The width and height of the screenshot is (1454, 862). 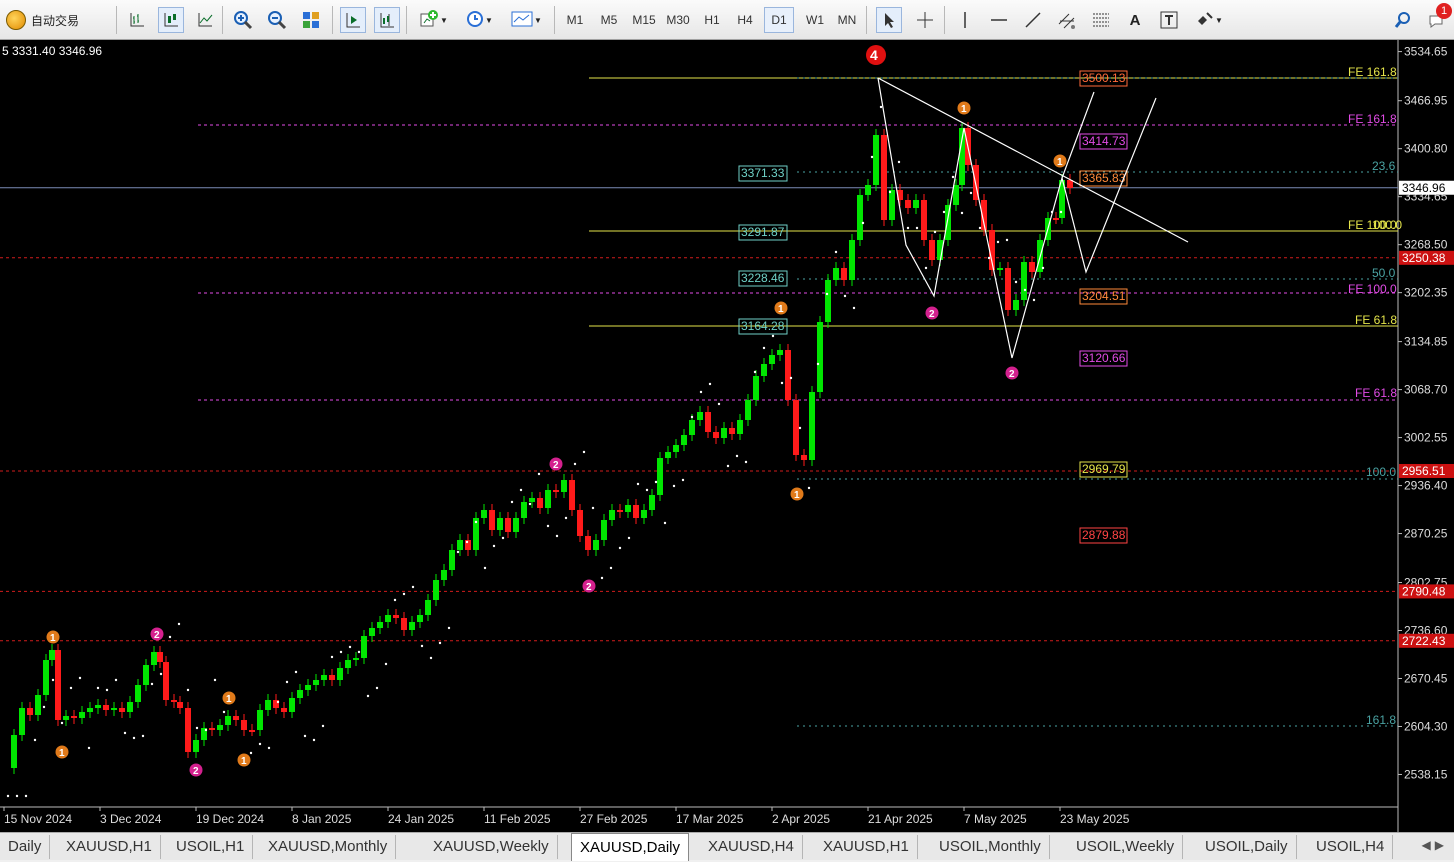 What do you see at coordinates (1435, 845) in the screenshot?
I see `tab-scroll-arrows: ◀▶` at bounding box center [1435, 845].